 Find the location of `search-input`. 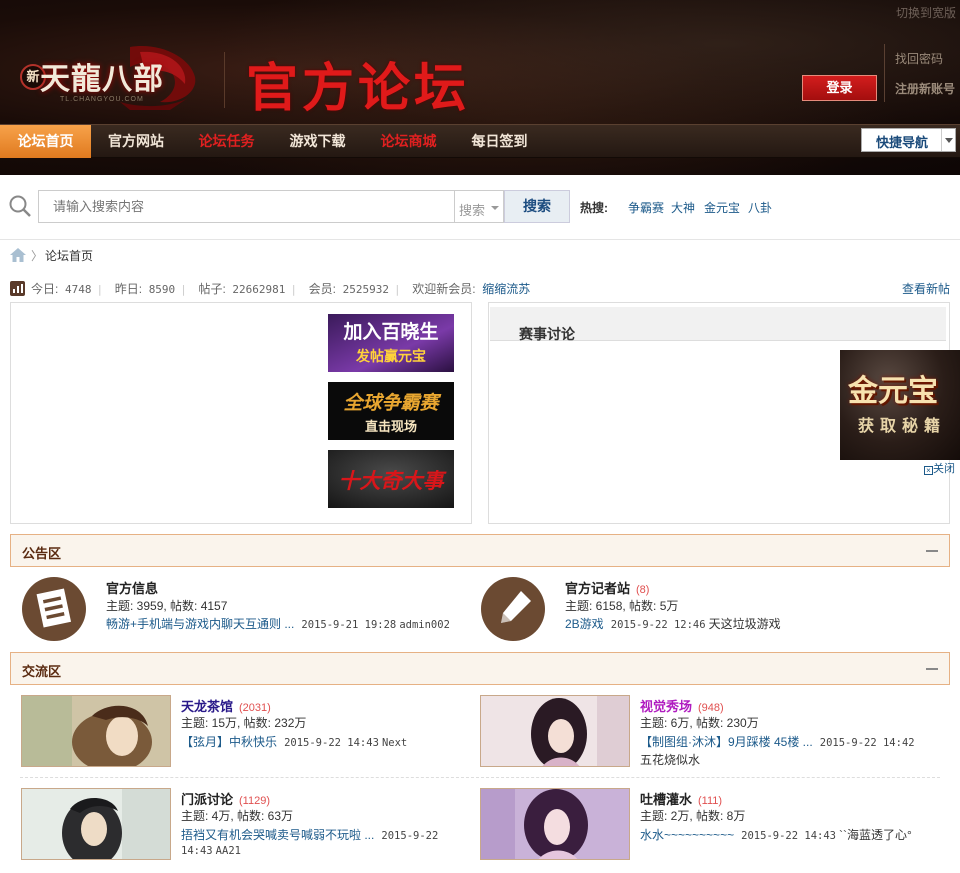

search-input is located at coordinates (246, 206).